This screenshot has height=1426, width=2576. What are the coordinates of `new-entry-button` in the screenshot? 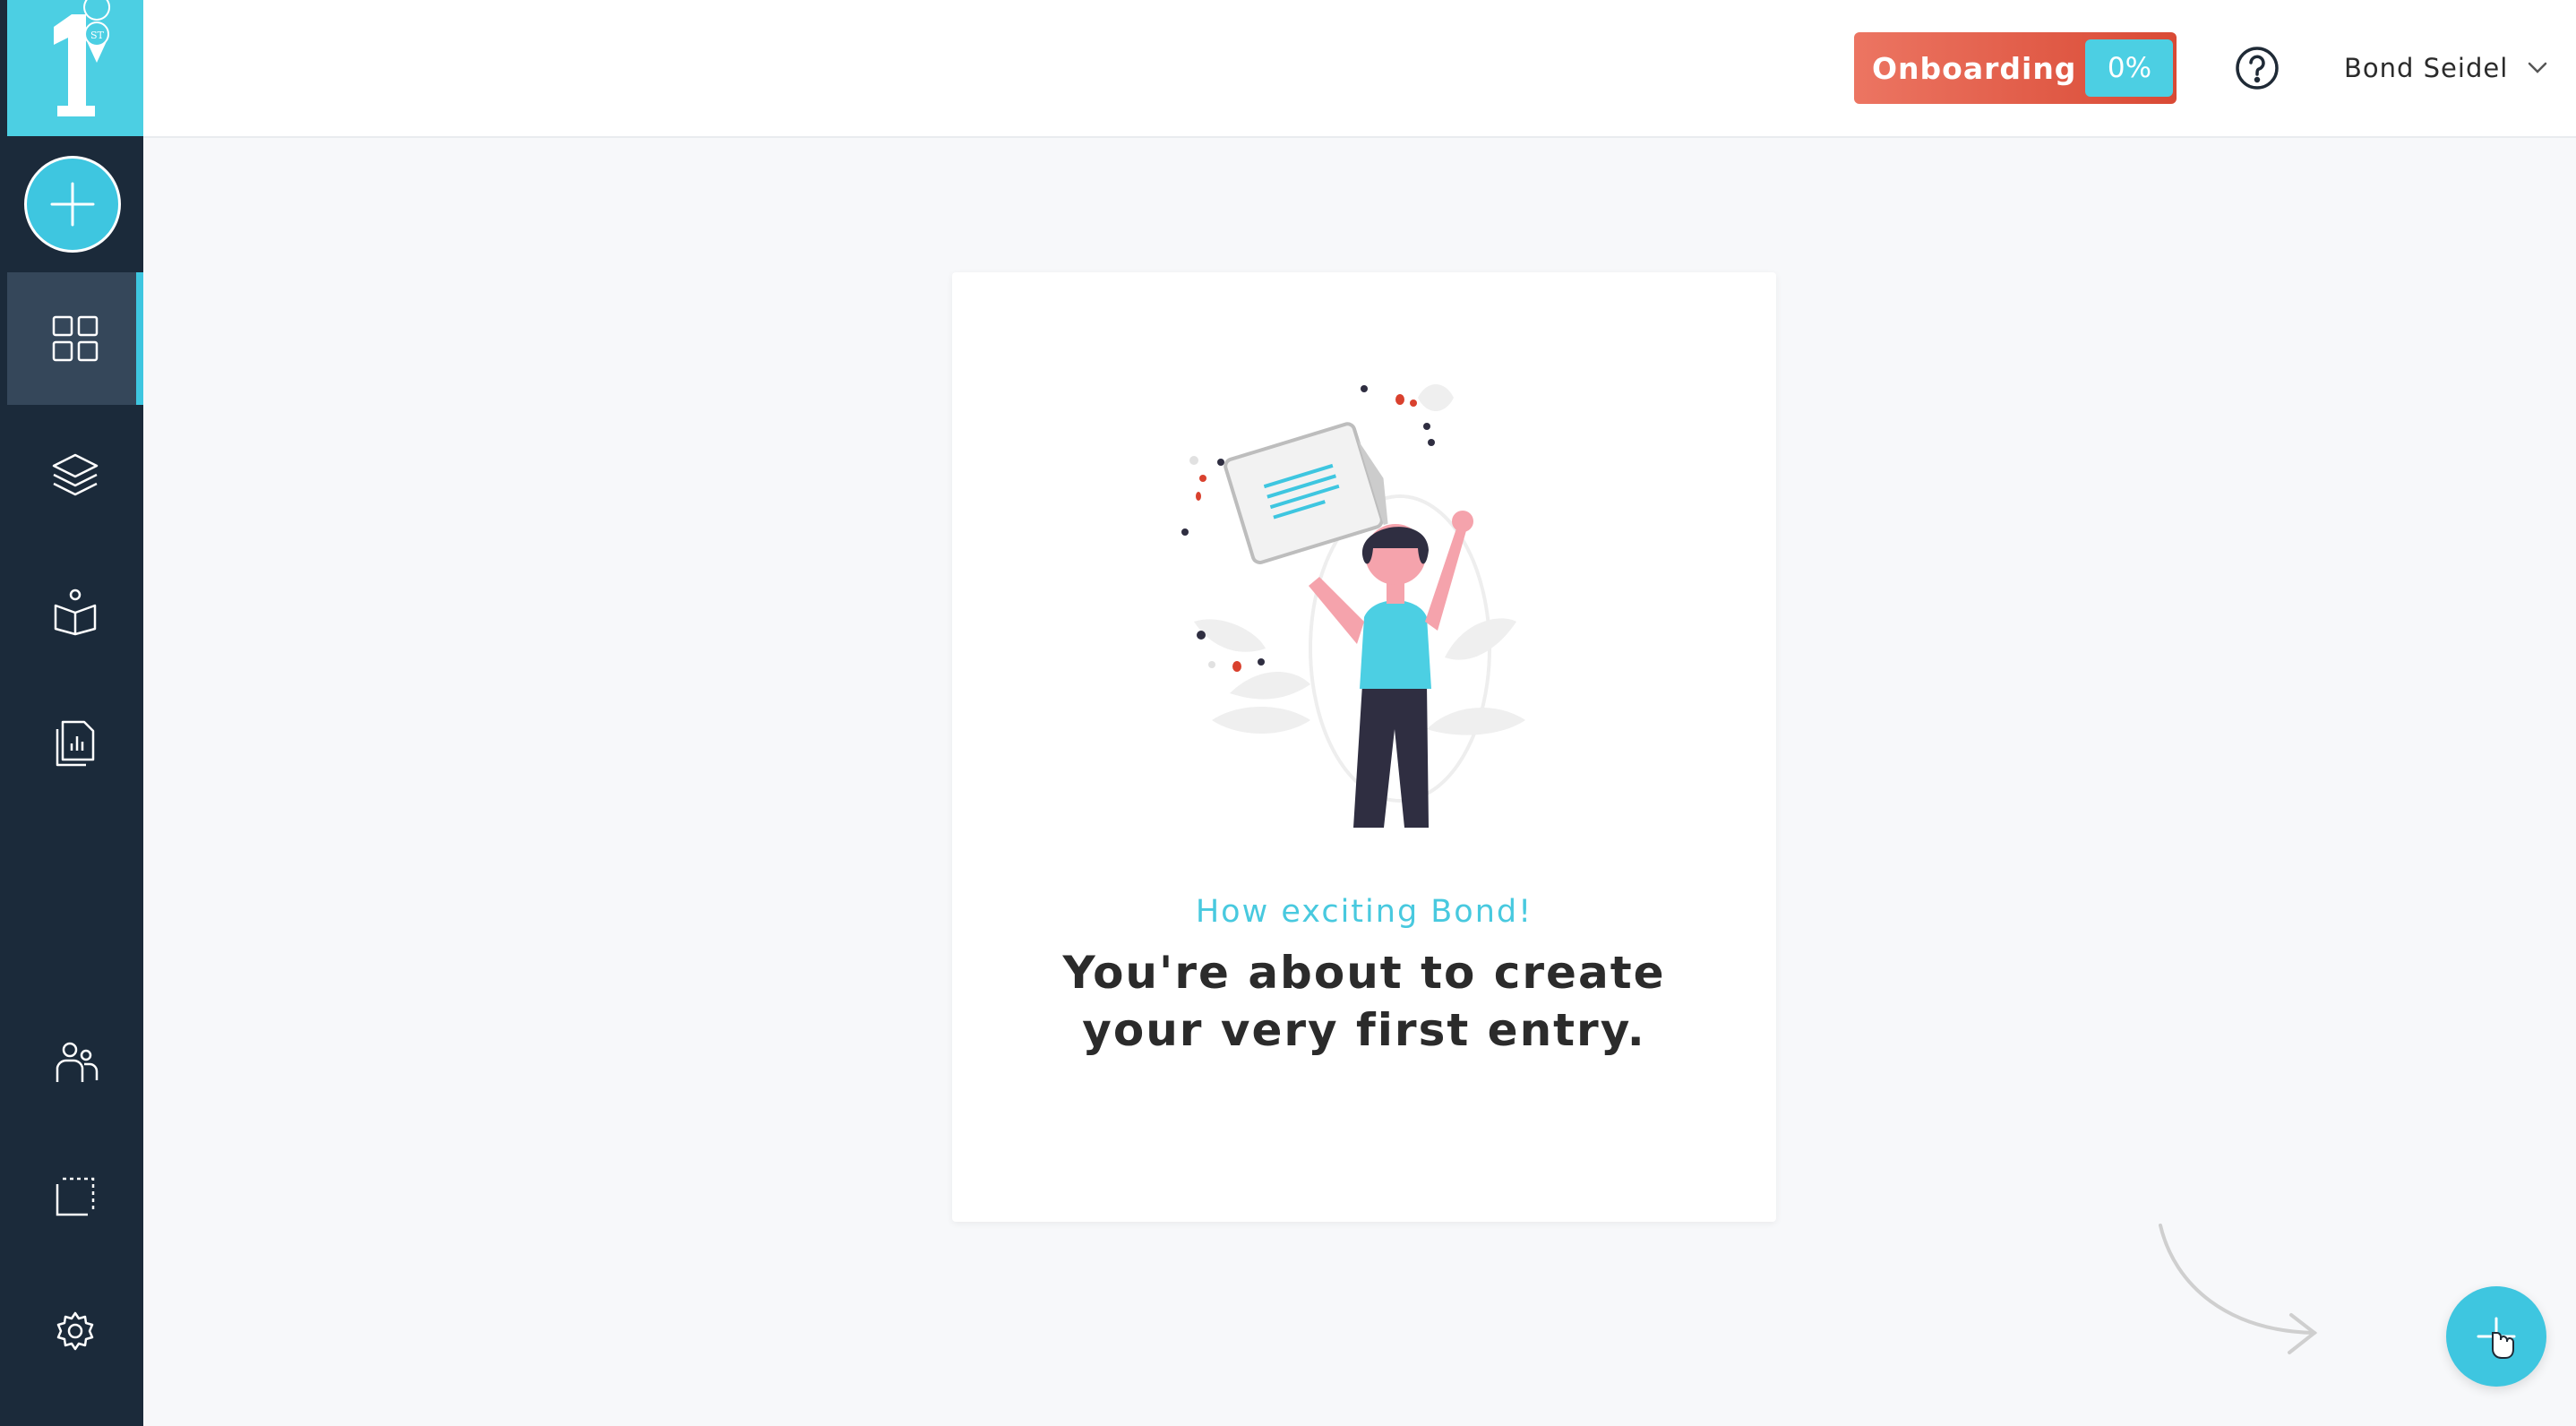 It's located at (72, 204).